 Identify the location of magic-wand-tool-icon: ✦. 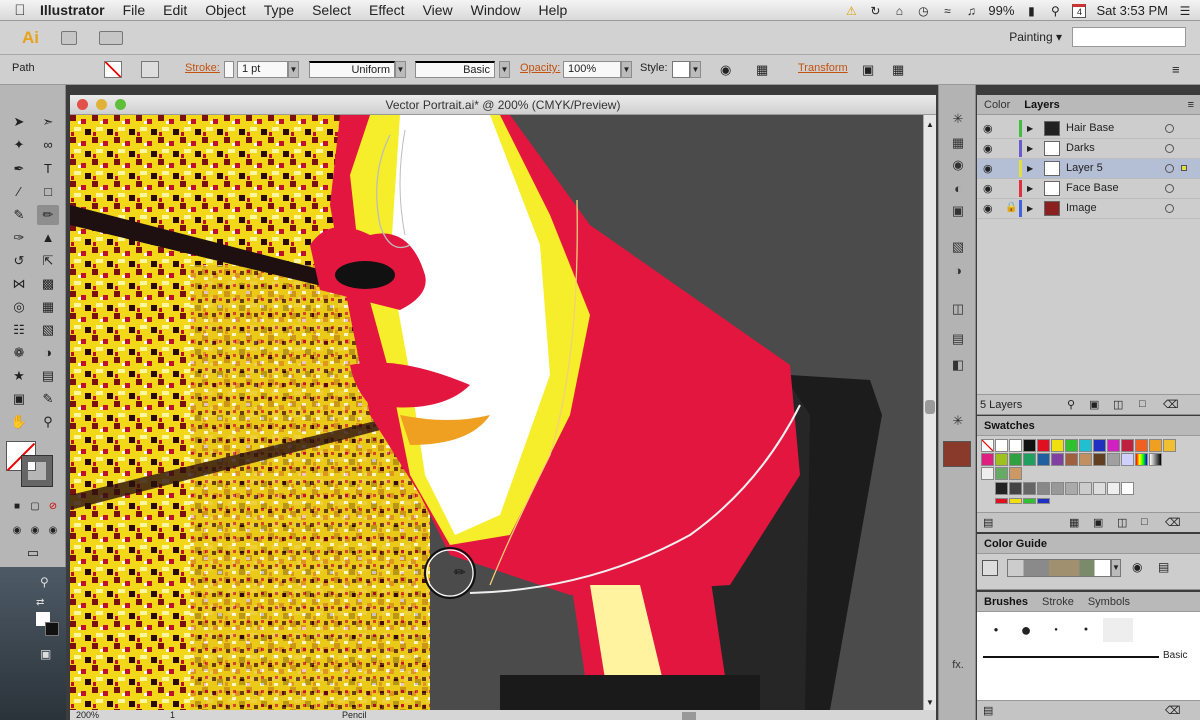
(19, 145).